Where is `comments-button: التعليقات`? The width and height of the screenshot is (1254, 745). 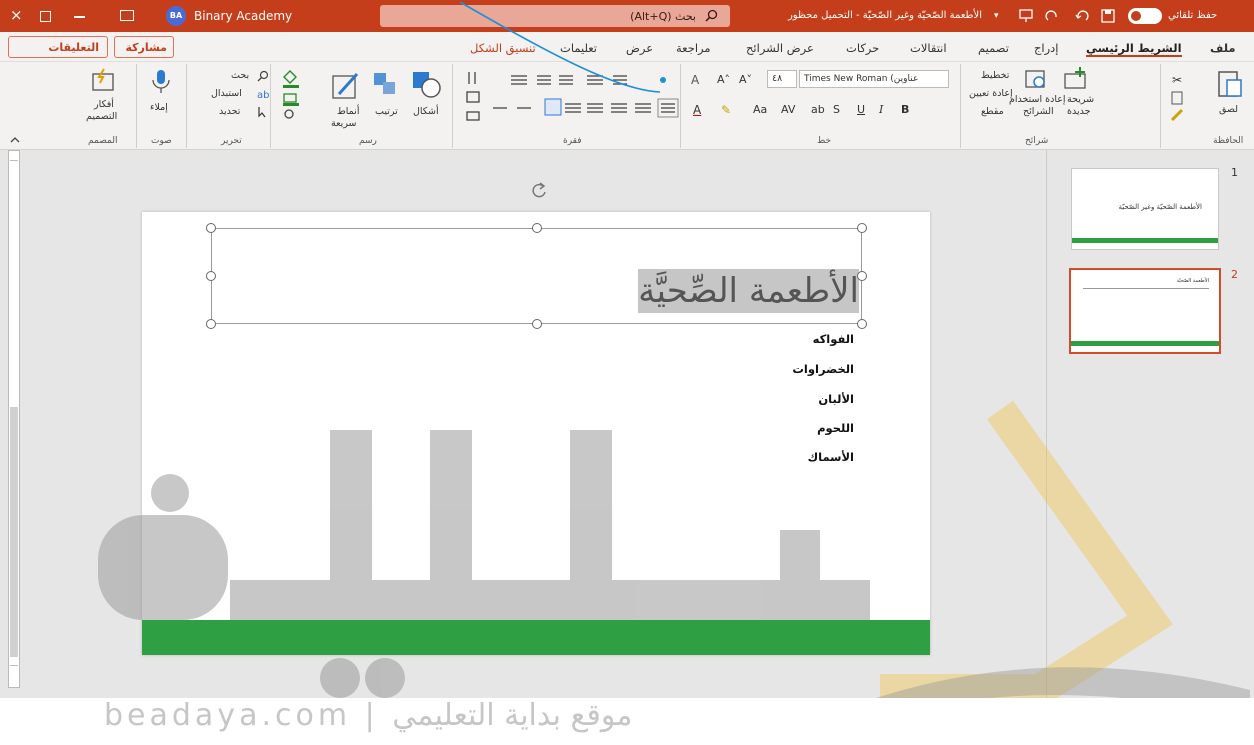 comments-button: التعليقات is located at coordinates (58, 47).